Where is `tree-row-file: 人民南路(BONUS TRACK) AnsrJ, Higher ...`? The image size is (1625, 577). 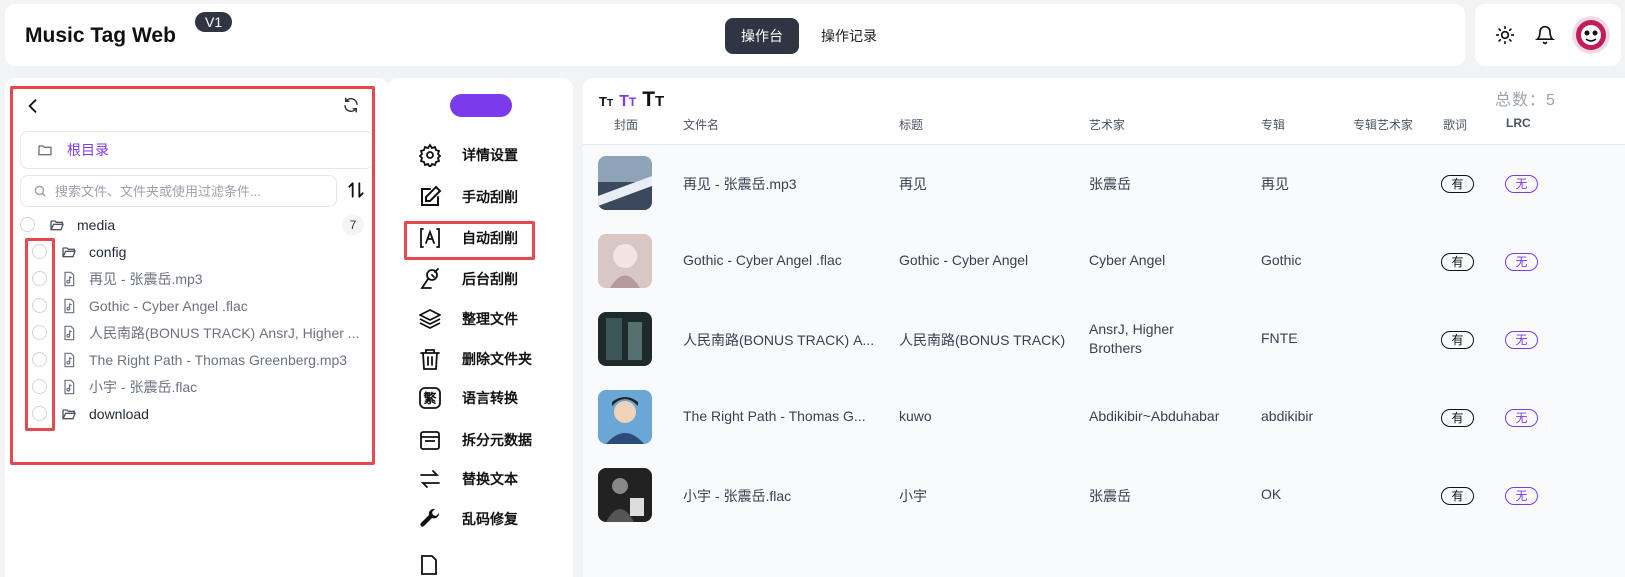 tree-row-file: 人民南路(BONUS TRACK) AnsrJ, Higher ... is located at coordinates (195, 332).